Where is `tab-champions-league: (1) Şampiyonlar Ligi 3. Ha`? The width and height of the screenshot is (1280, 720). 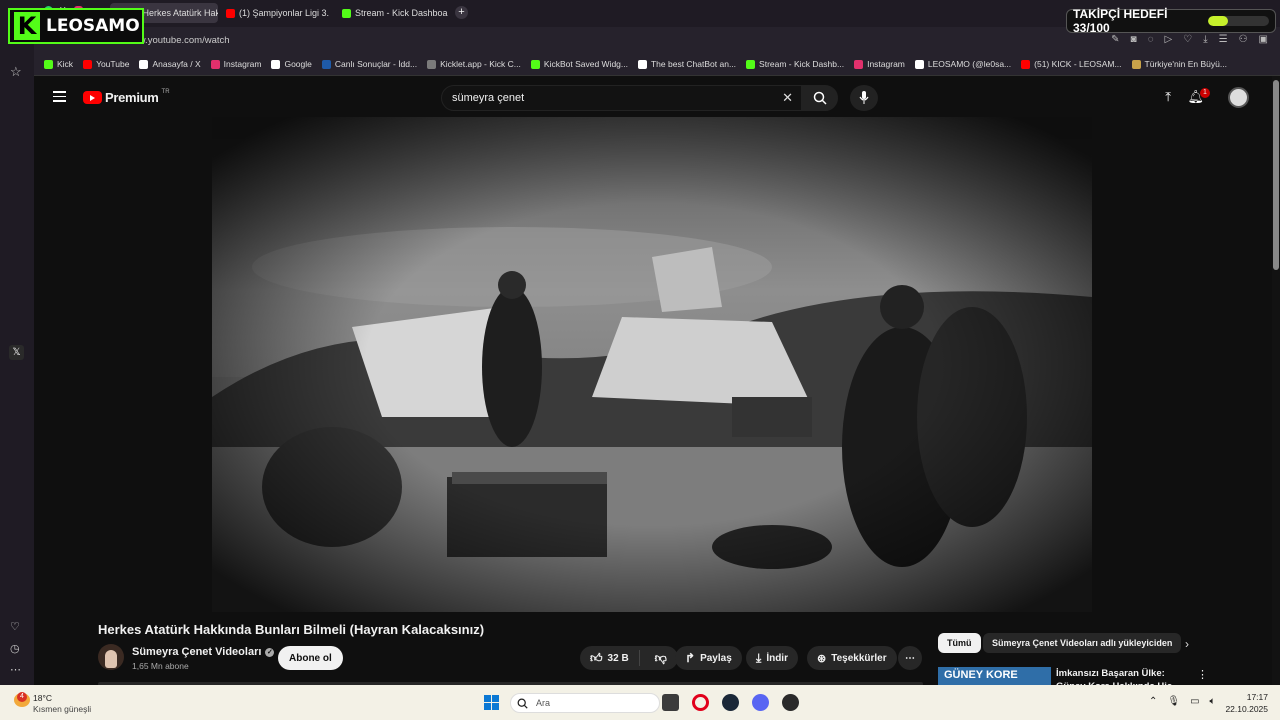 tab-champions-league: (1) Şampiyonlar Ligi 3. Ha is located at coordinates (276, 13).